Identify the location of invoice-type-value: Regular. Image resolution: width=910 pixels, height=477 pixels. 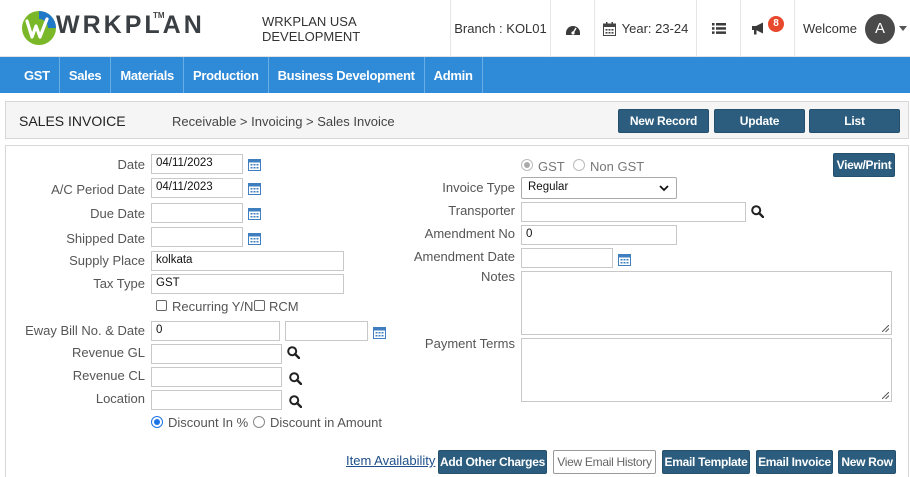
(548, 187).